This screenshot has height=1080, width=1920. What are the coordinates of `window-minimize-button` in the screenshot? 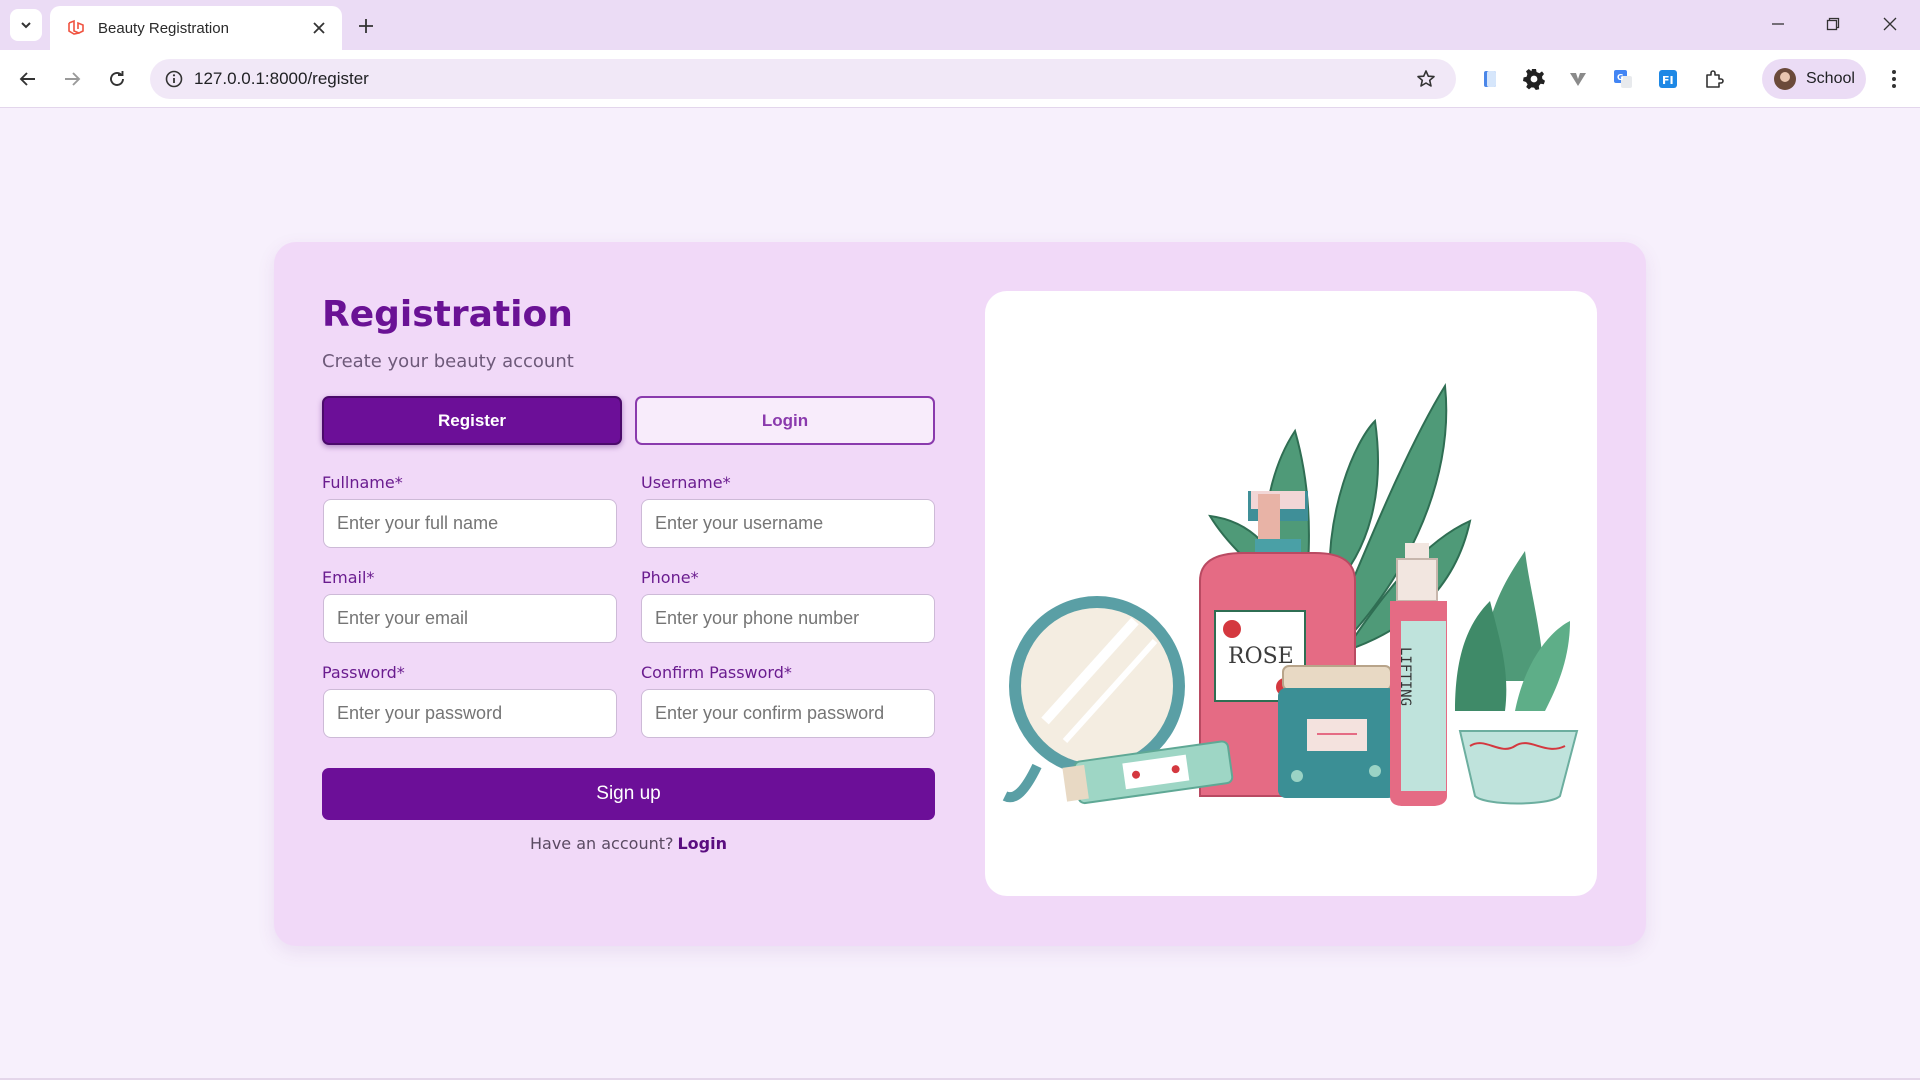 It's located at (1778, 24).